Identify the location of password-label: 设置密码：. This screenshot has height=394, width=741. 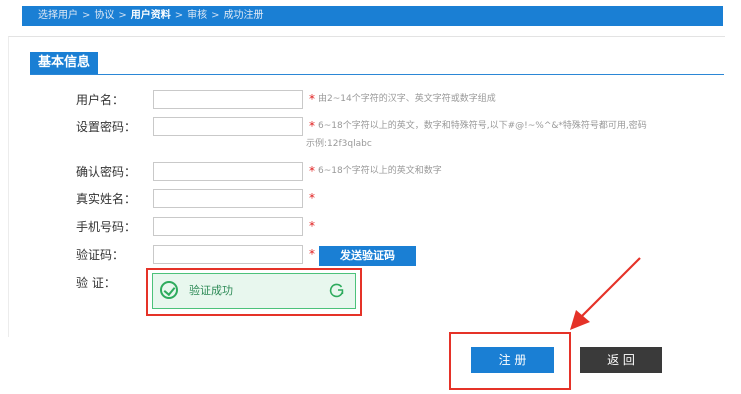
(106, 127).